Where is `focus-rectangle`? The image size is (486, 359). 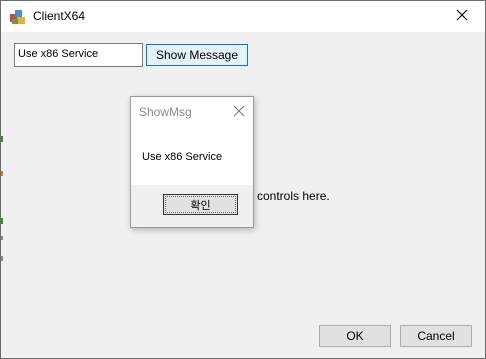
focus-rectangle is located at coordinates (200, 204).